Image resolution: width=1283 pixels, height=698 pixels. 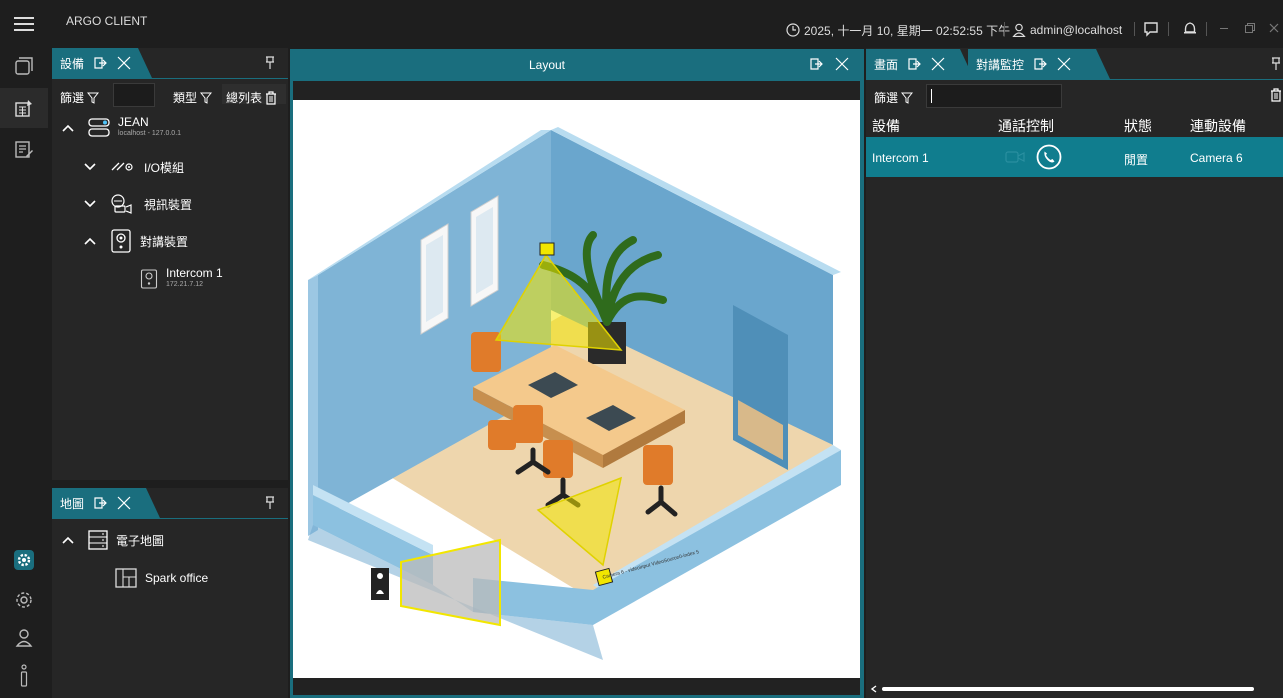 What do you see at coordinates (1019, 30) in the screenshot?
I see `user-icon` at bounding box center [1019, 30].